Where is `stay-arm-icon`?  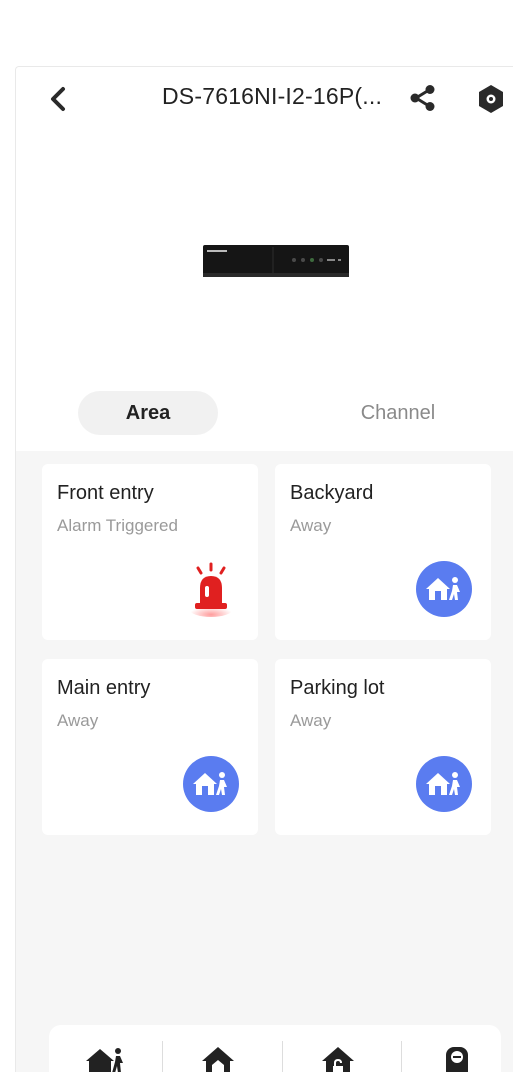
stay-arm-icon is located at coordinates (218, 1059).